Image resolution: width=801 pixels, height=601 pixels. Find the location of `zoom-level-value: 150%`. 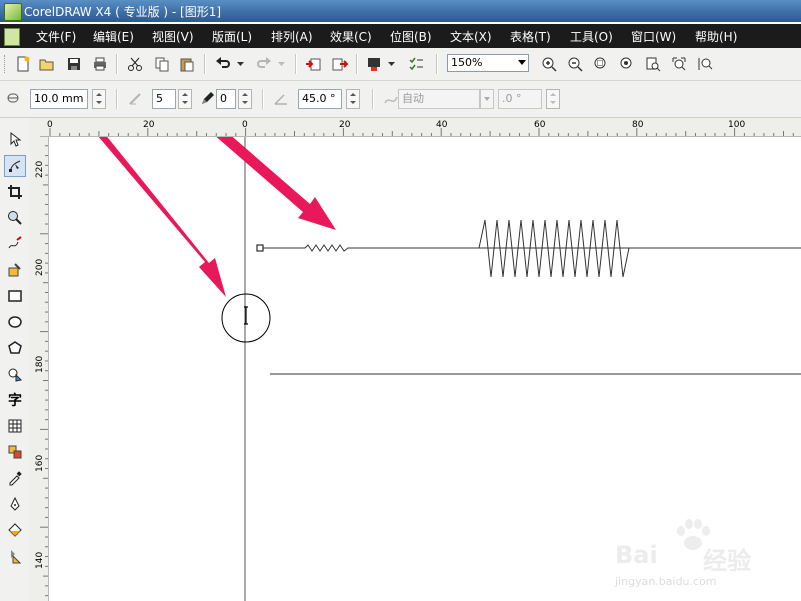

zoom-level-value: 150% is located at coordinates (467, 62).